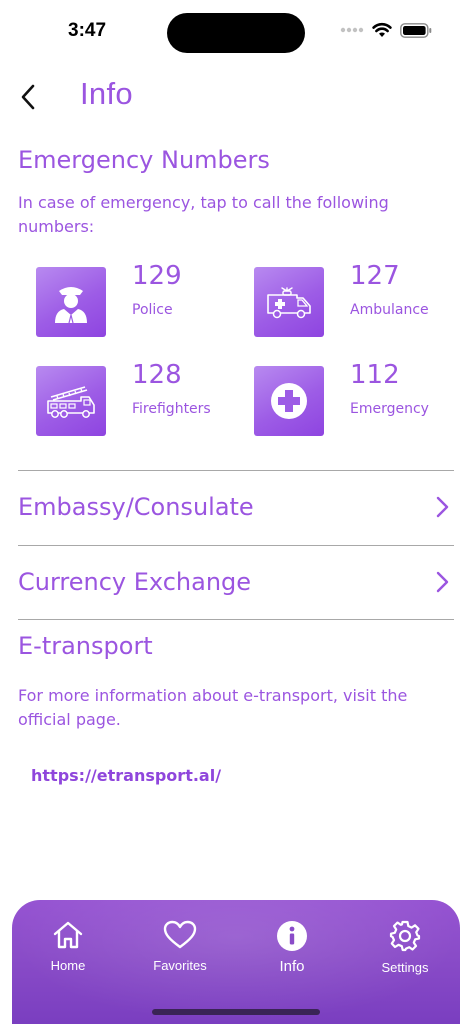 Image resolution: width=472 pixels, height=1024 pixels. I want to click on police-tile, so click(71, 302).